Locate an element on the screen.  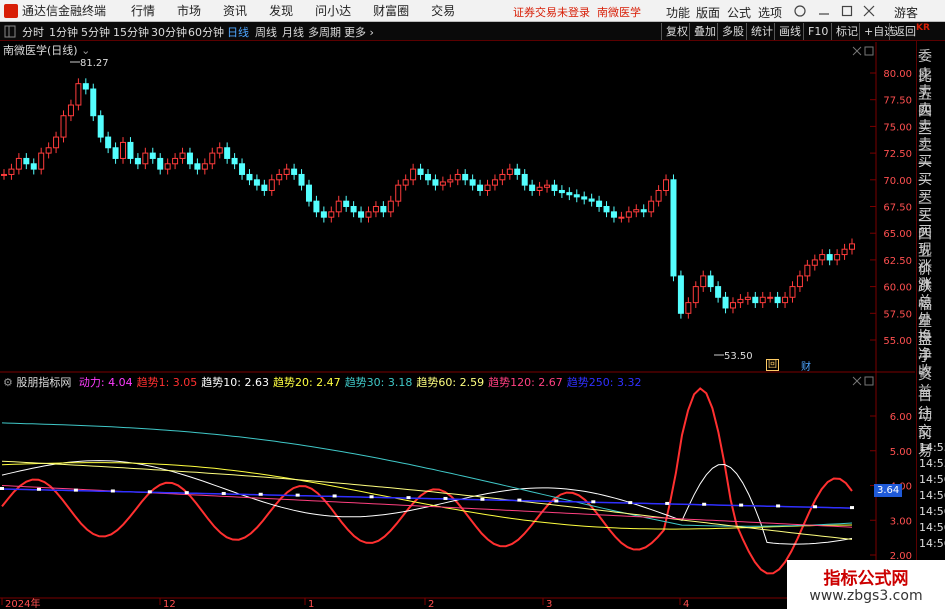
overlay-button: 叠加 is located at coordinates (704, 31).